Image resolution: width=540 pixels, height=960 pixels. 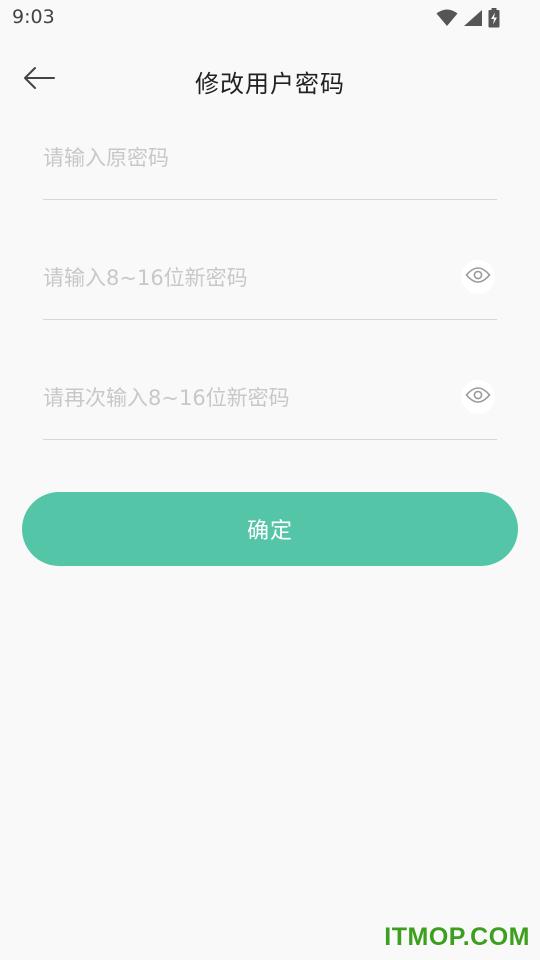 I want to click on new-password-input, so click(x=243, y=278).